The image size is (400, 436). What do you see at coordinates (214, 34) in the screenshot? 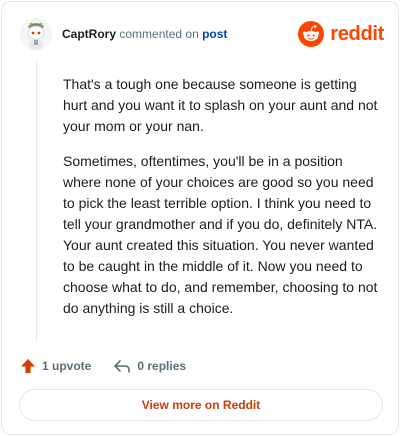
I see `post-link: post` at bounding box center [214, 34].